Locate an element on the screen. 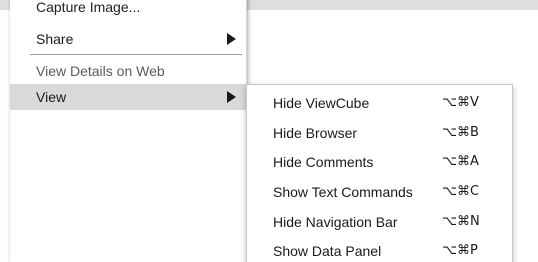  submenu-item-label: Hide Browser is located at coordinates (315, 133).